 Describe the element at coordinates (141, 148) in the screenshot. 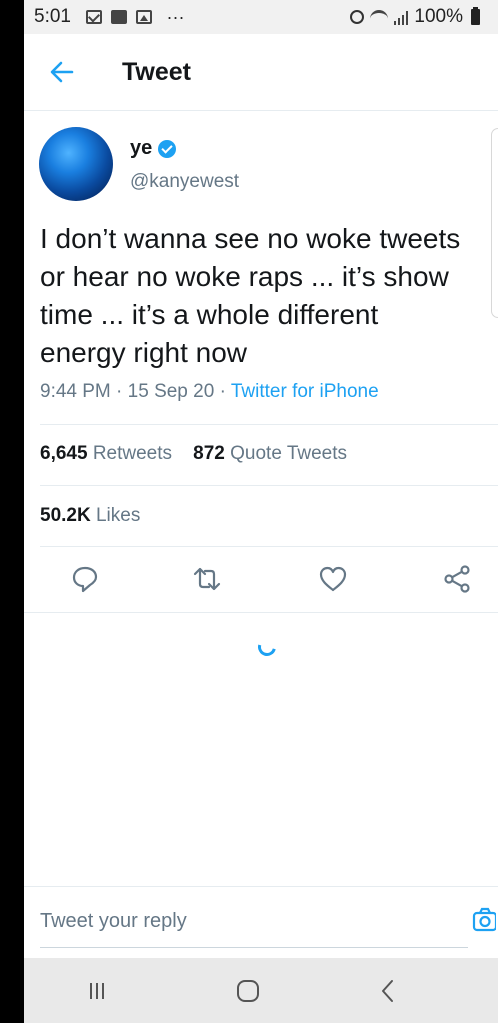

I see `author-name: ye` at that location.